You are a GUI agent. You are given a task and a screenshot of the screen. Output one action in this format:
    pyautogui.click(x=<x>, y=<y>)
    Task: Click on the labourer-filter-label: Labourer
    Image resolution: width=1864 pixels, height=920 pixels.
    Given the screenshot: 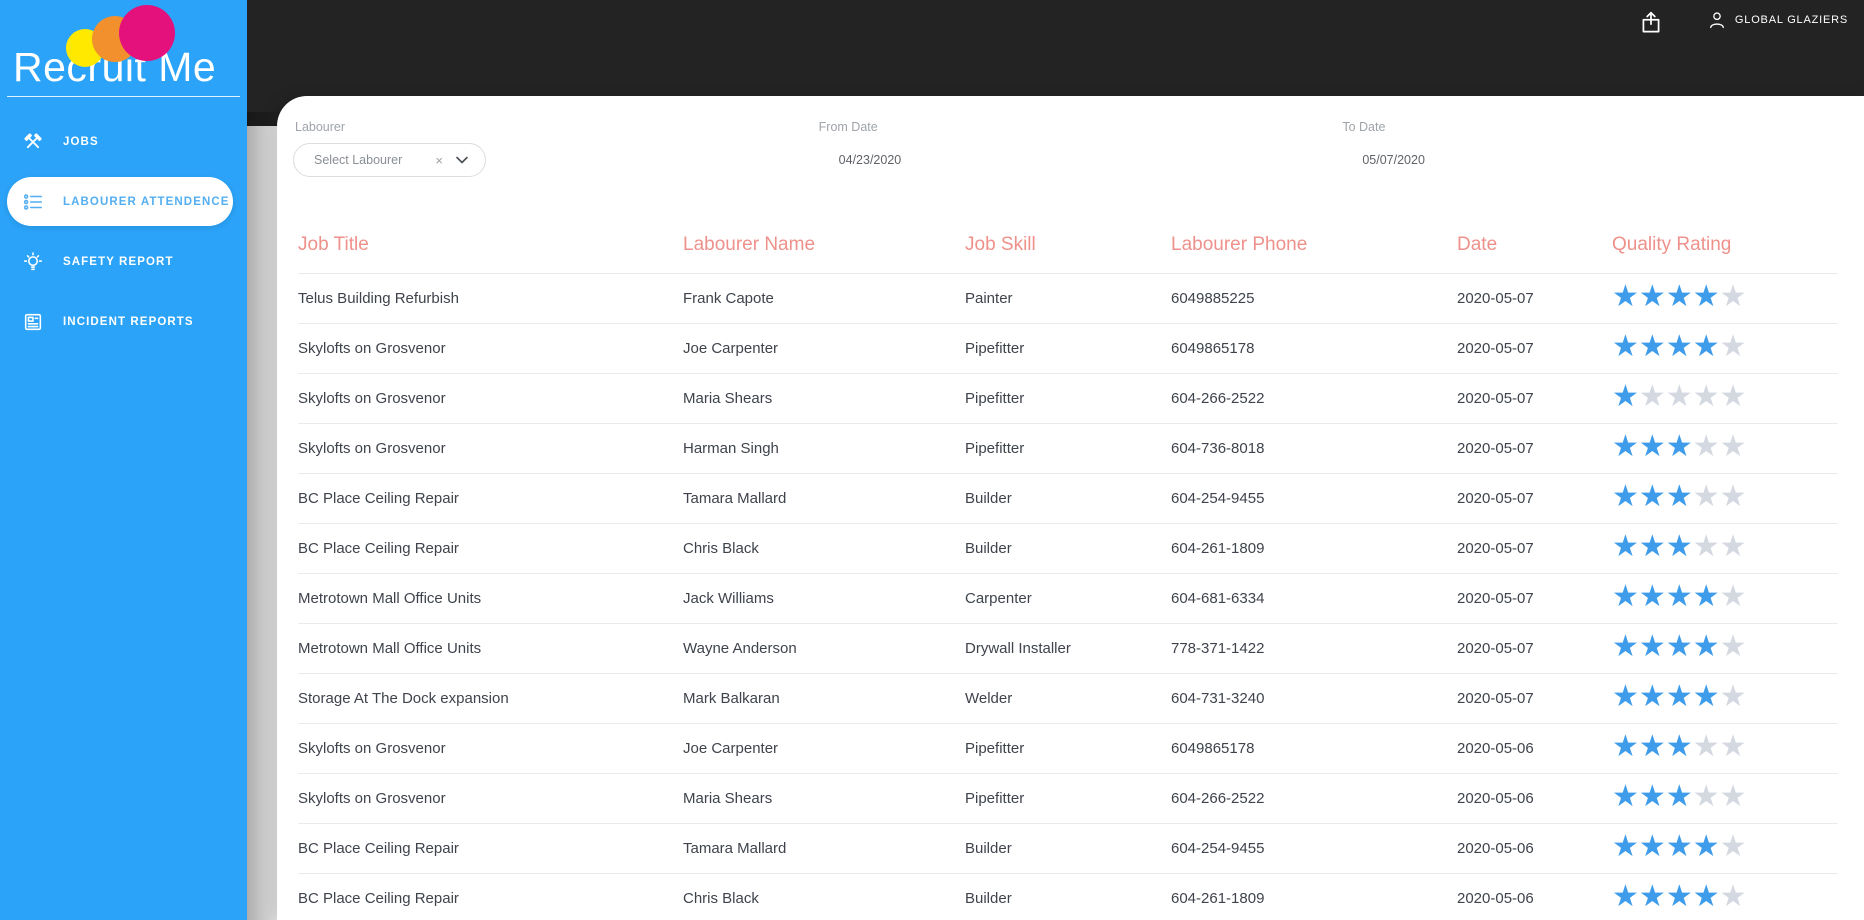 What is the action you would take?
    pyautogui.click(x=320, y=127)
    